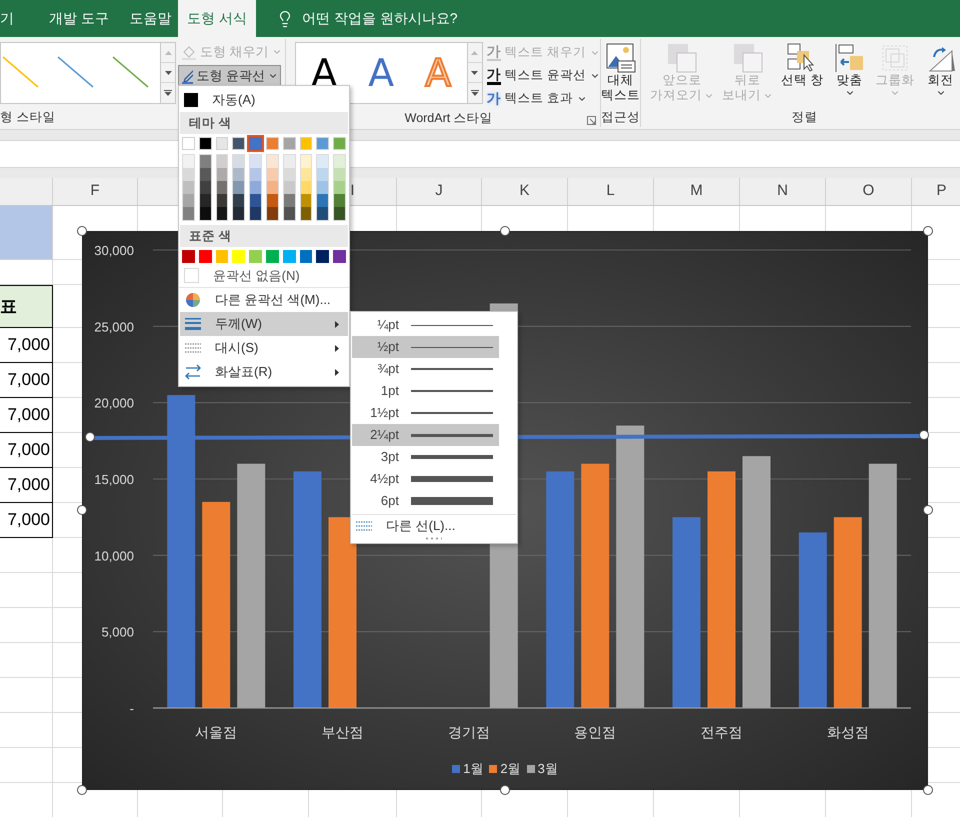 Image resolution: width=960 pixels, height=817 pixels. What do you see at coordinates (493, 98) in the screenshot?
I see `text-glyph-icon: 가` at bounding box center [493, 98].